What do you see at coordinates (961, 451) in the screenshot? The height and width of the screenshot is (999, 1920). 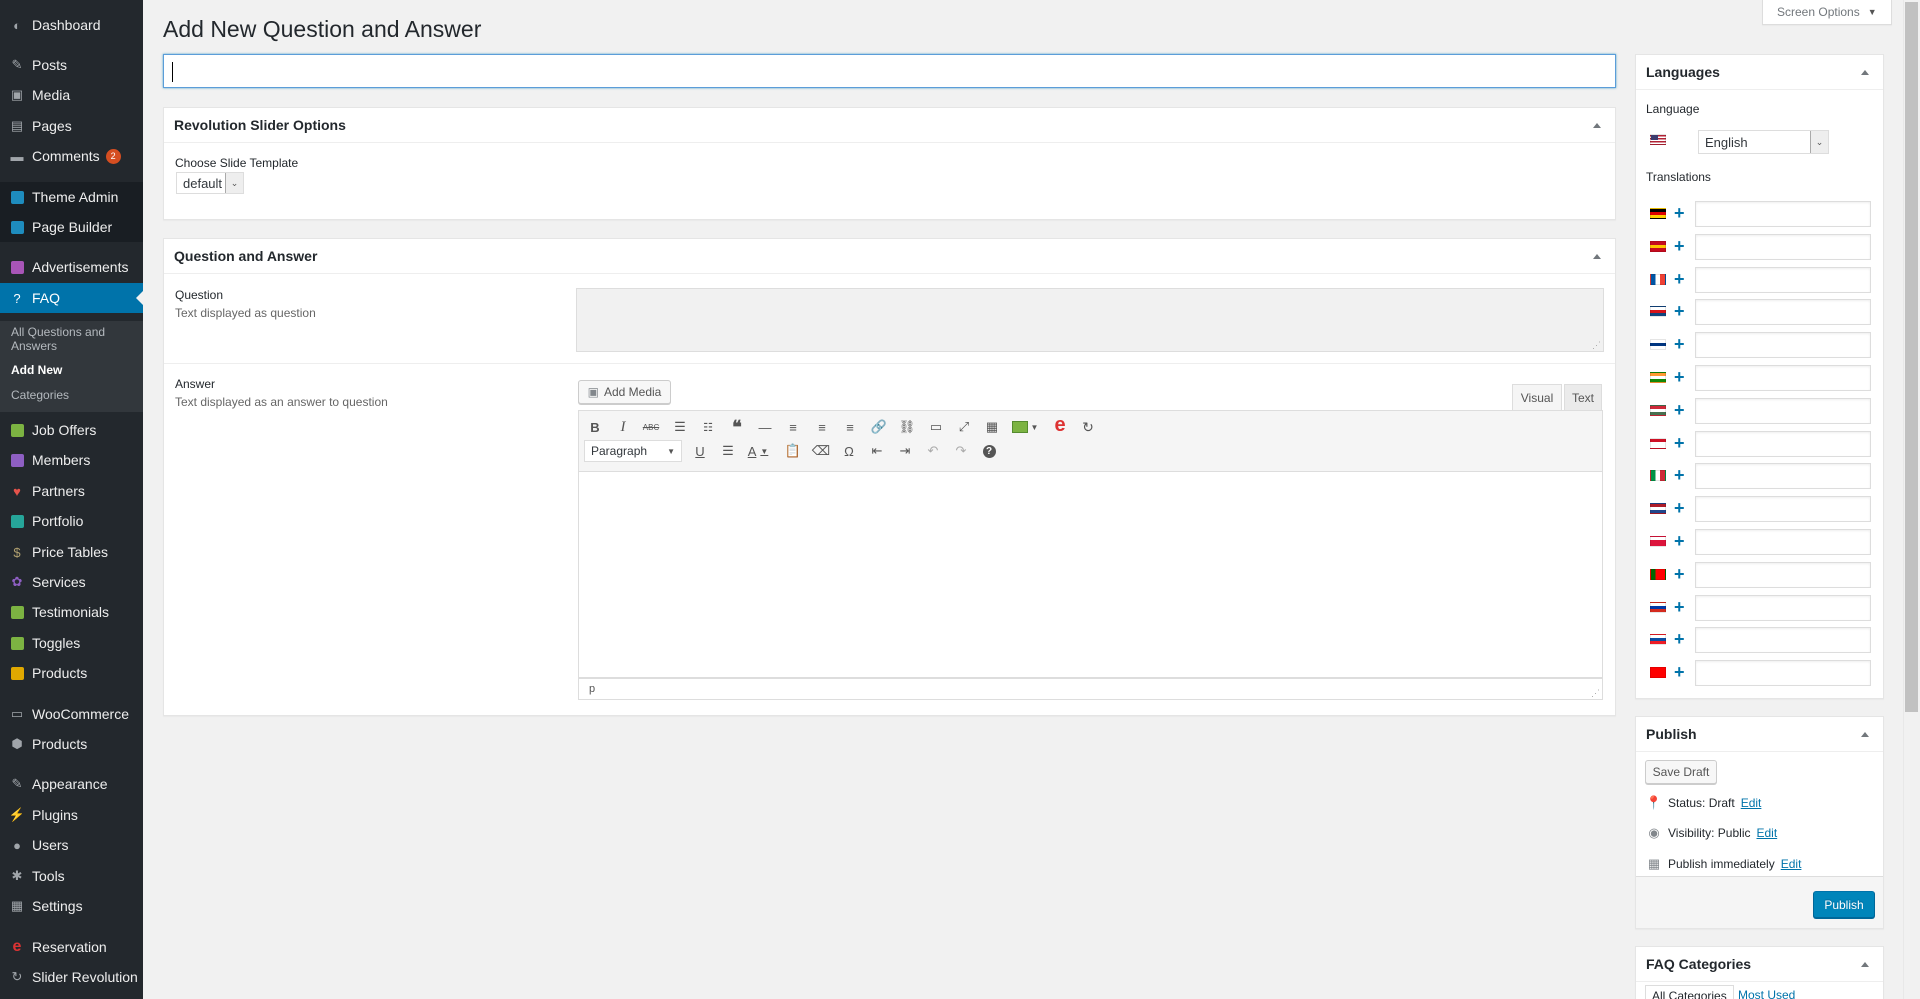 I see `redo-icon: ↷` at bounding box center [961, 451].